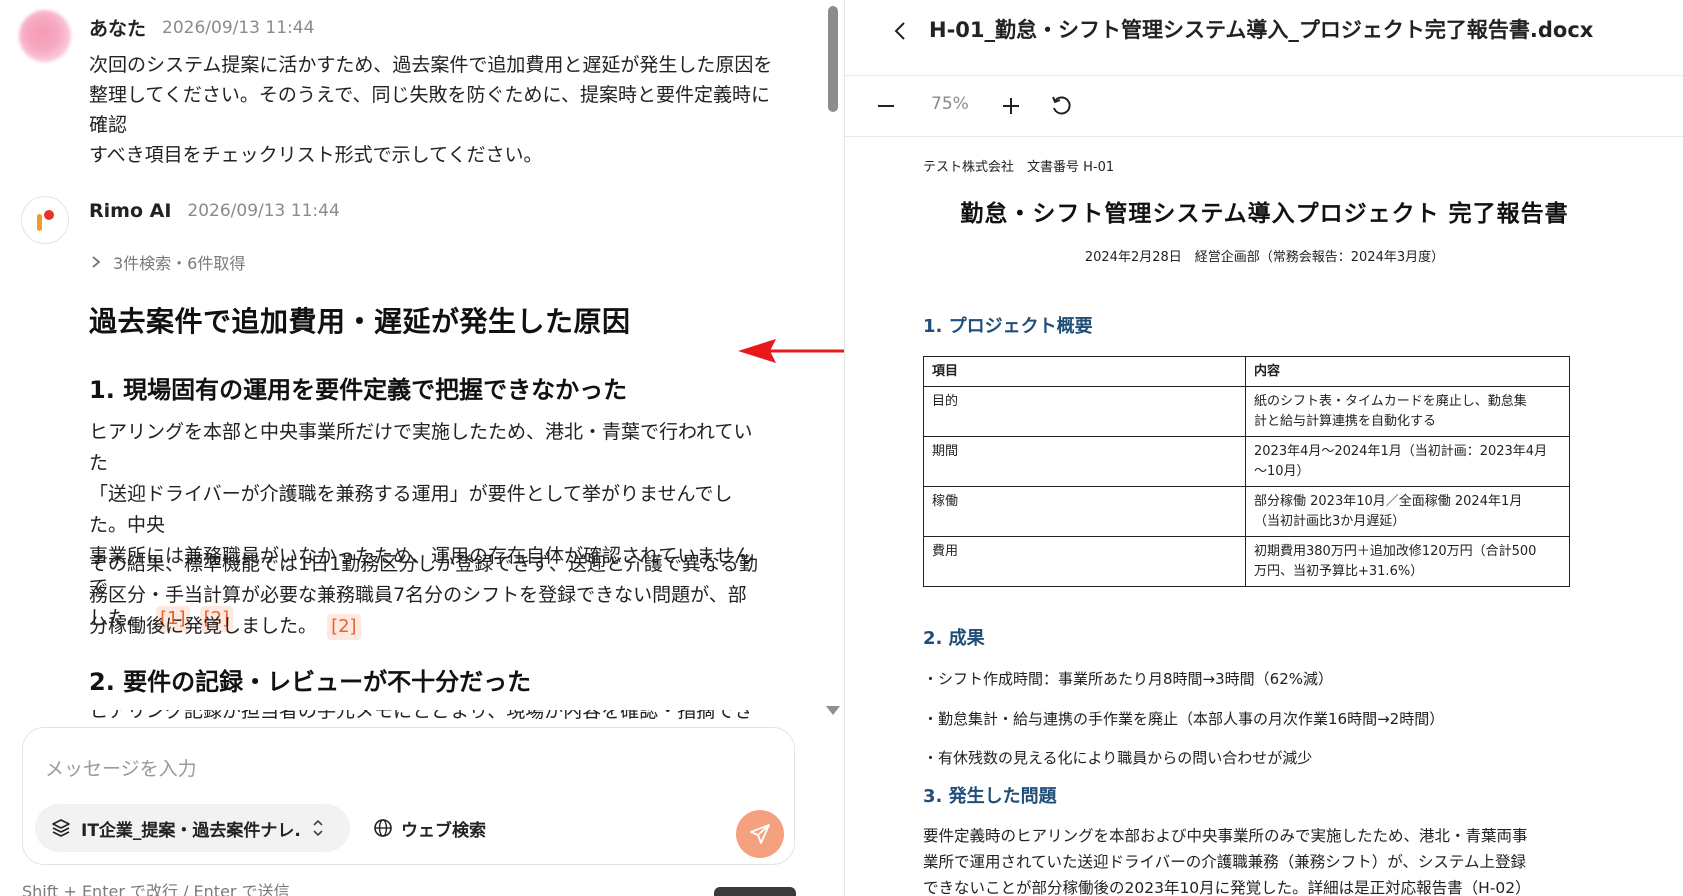 This screenshot has width=1683, height=896. What do you see at coordinates (310, 682) in the screenshot?
I see `answer-section-2-heading: 2. 要件の記録・レビューが不十分だった` at bounding box center [310, 682].